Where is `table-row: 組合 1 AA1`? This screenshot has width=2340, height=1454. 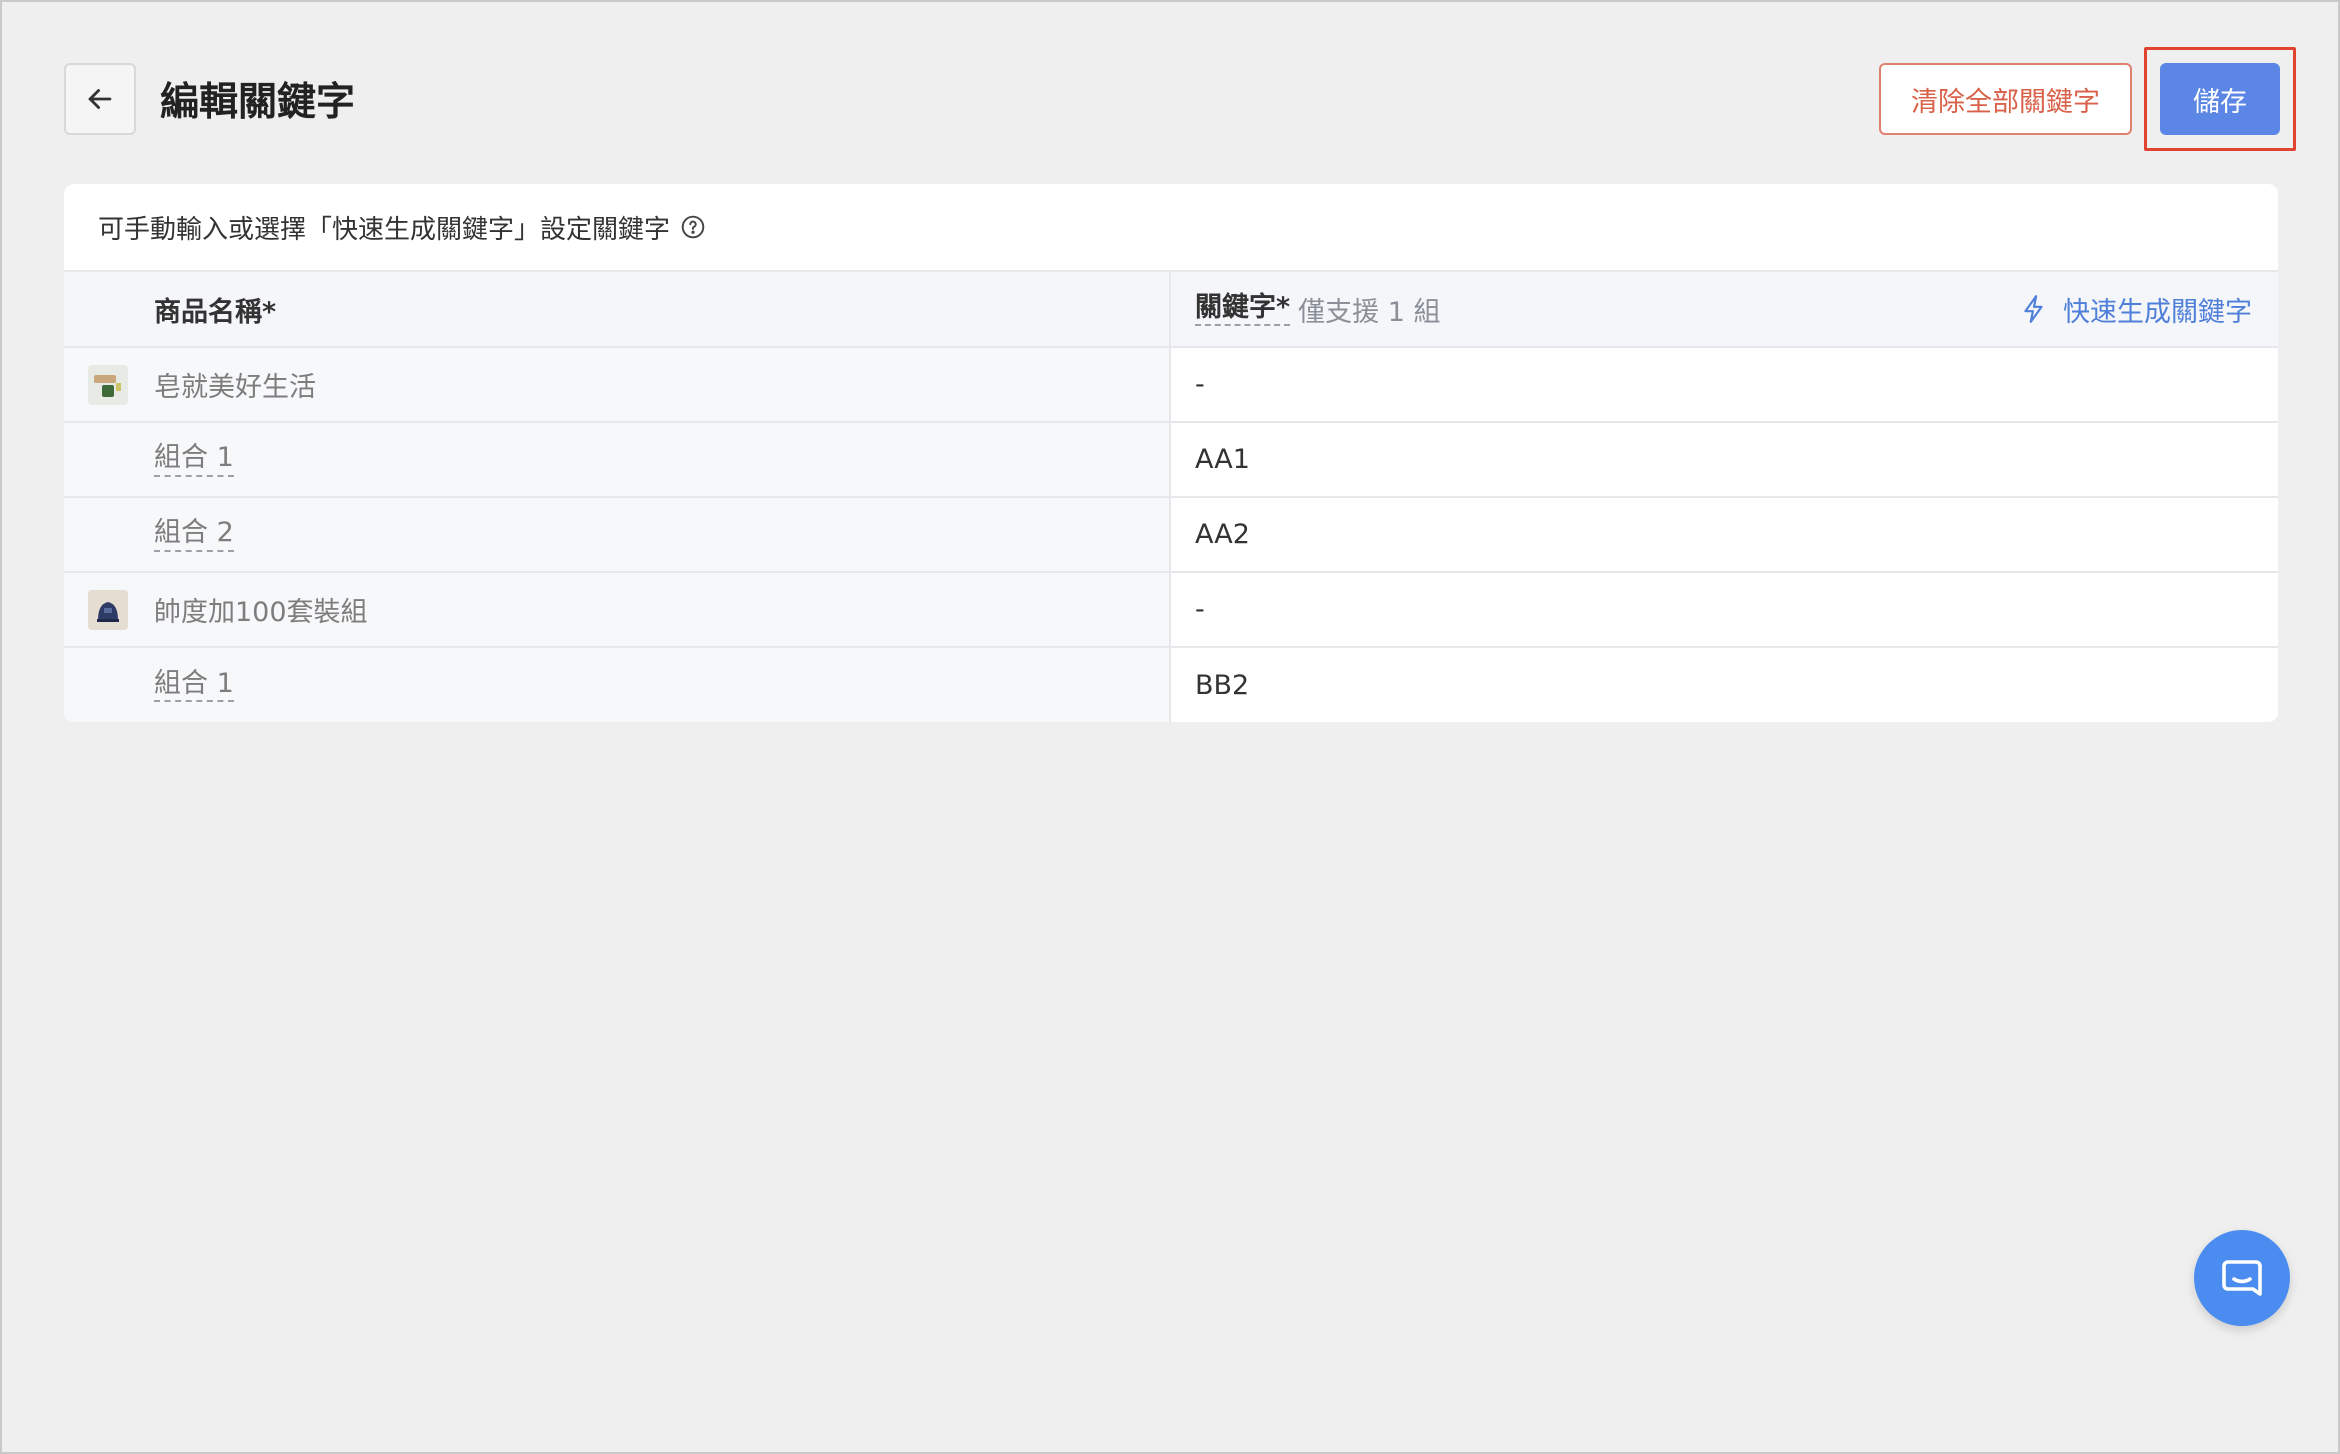 table-row: 組合 1 AA1 is located at coordinates (1171, 460).